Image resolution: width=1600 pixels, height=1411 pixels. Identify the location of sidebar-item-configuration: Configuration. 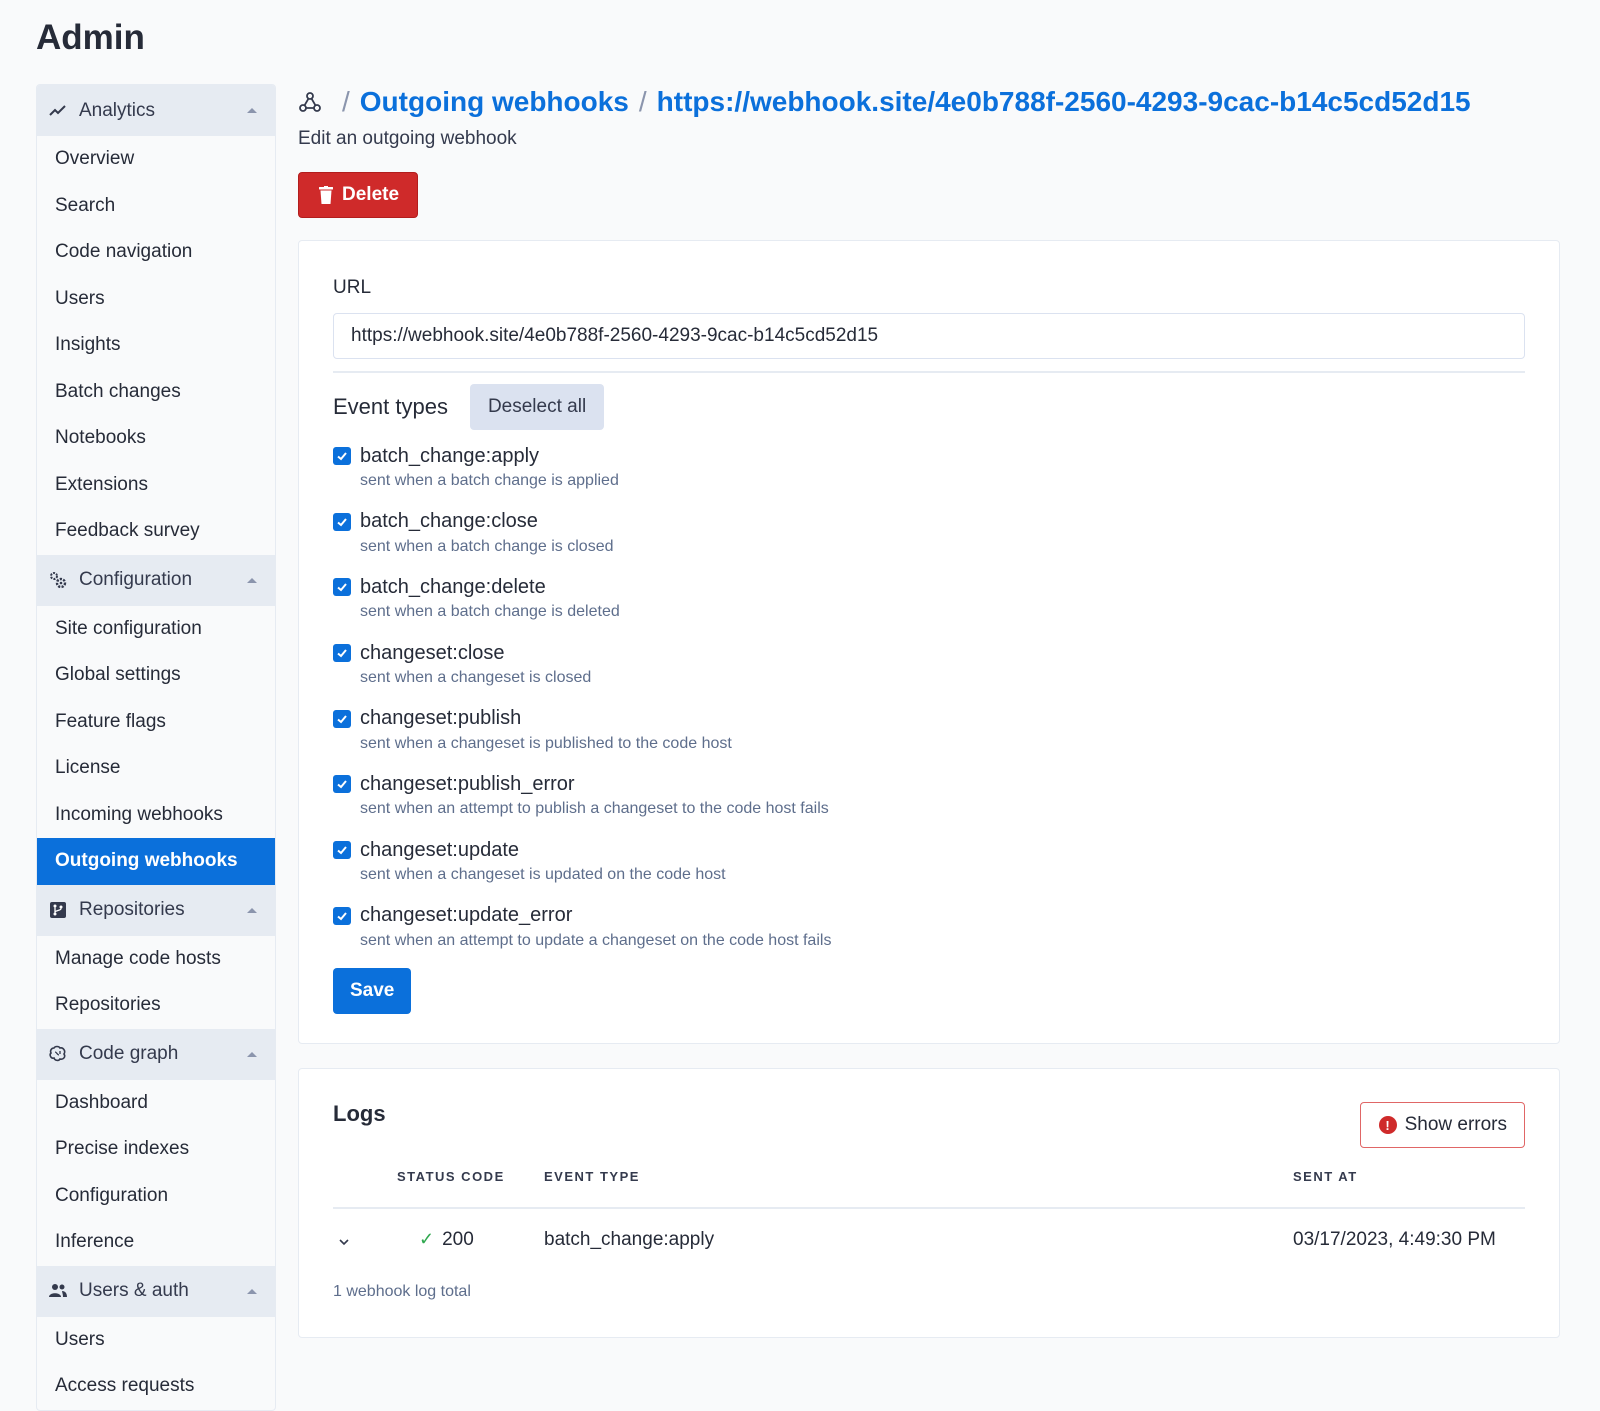
(156, 1196).